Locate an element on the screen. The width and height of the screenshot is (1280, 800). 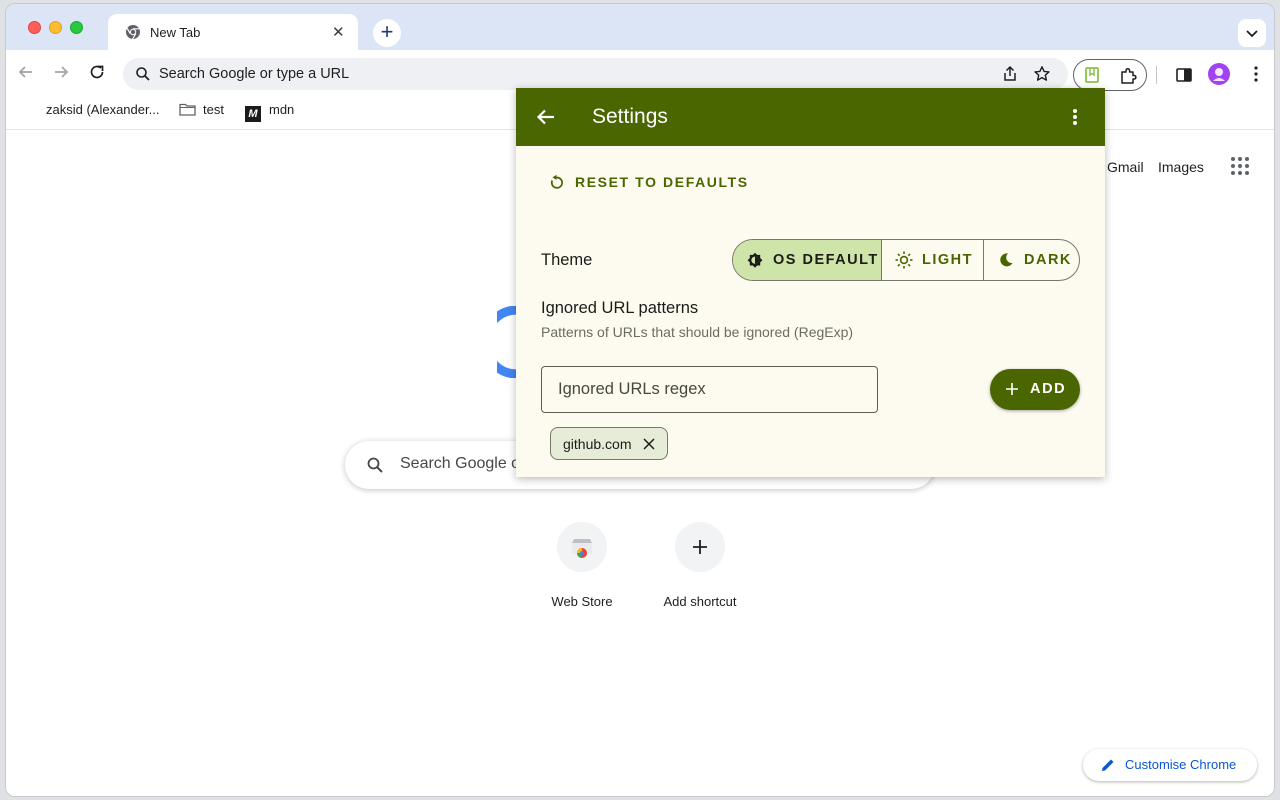
sun-icon is located at coordinates (904, 260).